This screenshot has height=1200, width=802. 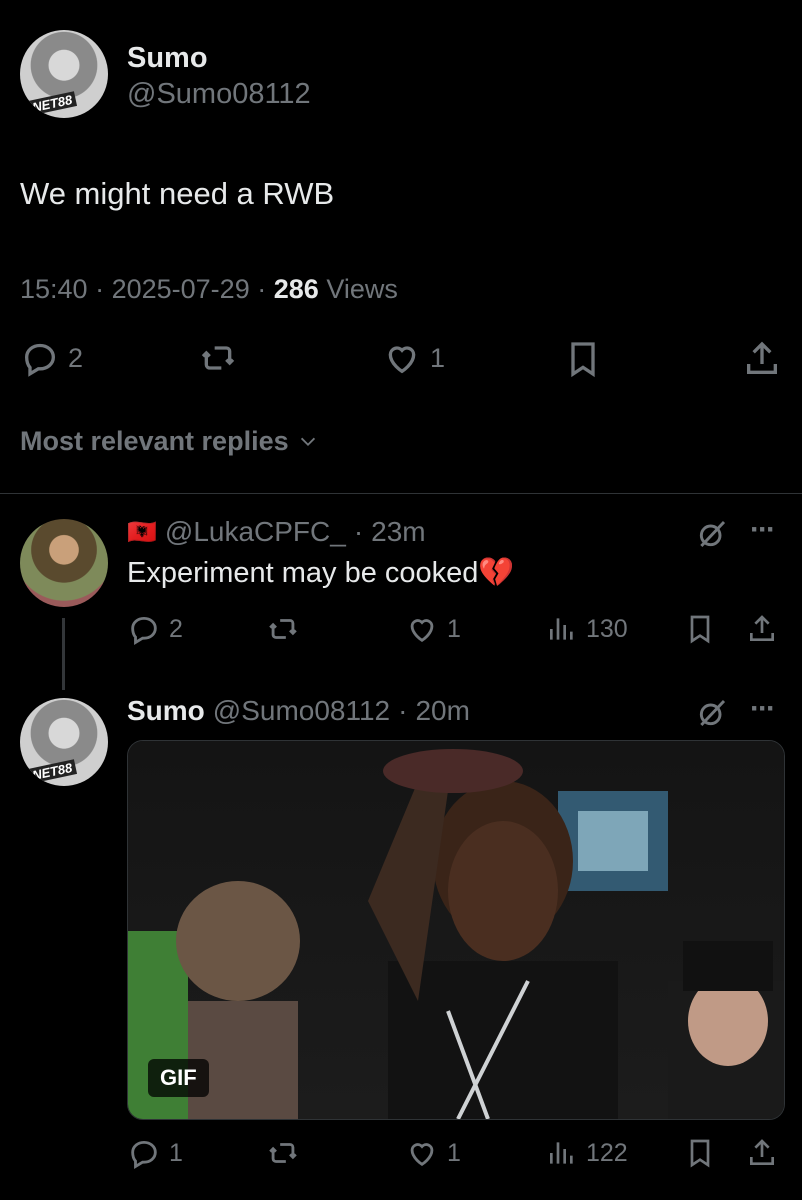 I want to click on chevron-down-icon, so click(x=307, y=441).